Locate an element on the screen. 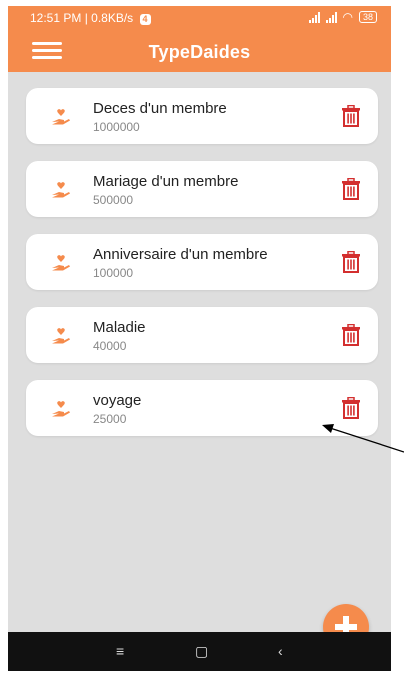 This screenshot has width=404, height=679. home-icon: ▢ is located at coordinates (201, 651).